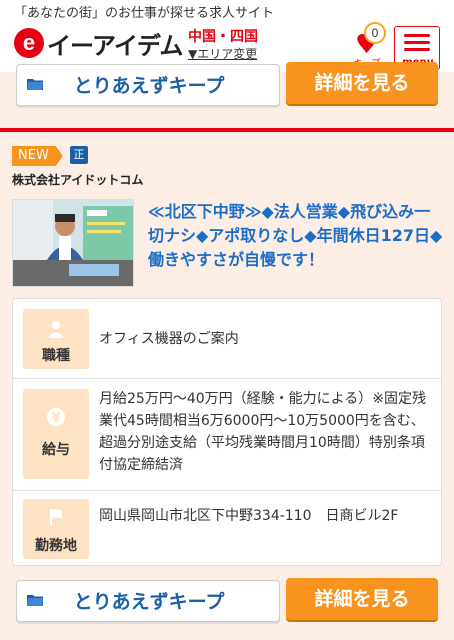 The height and width of the screenshot is (640, 454). I want to click on detail-label: 勤務地, so click(56, 546).